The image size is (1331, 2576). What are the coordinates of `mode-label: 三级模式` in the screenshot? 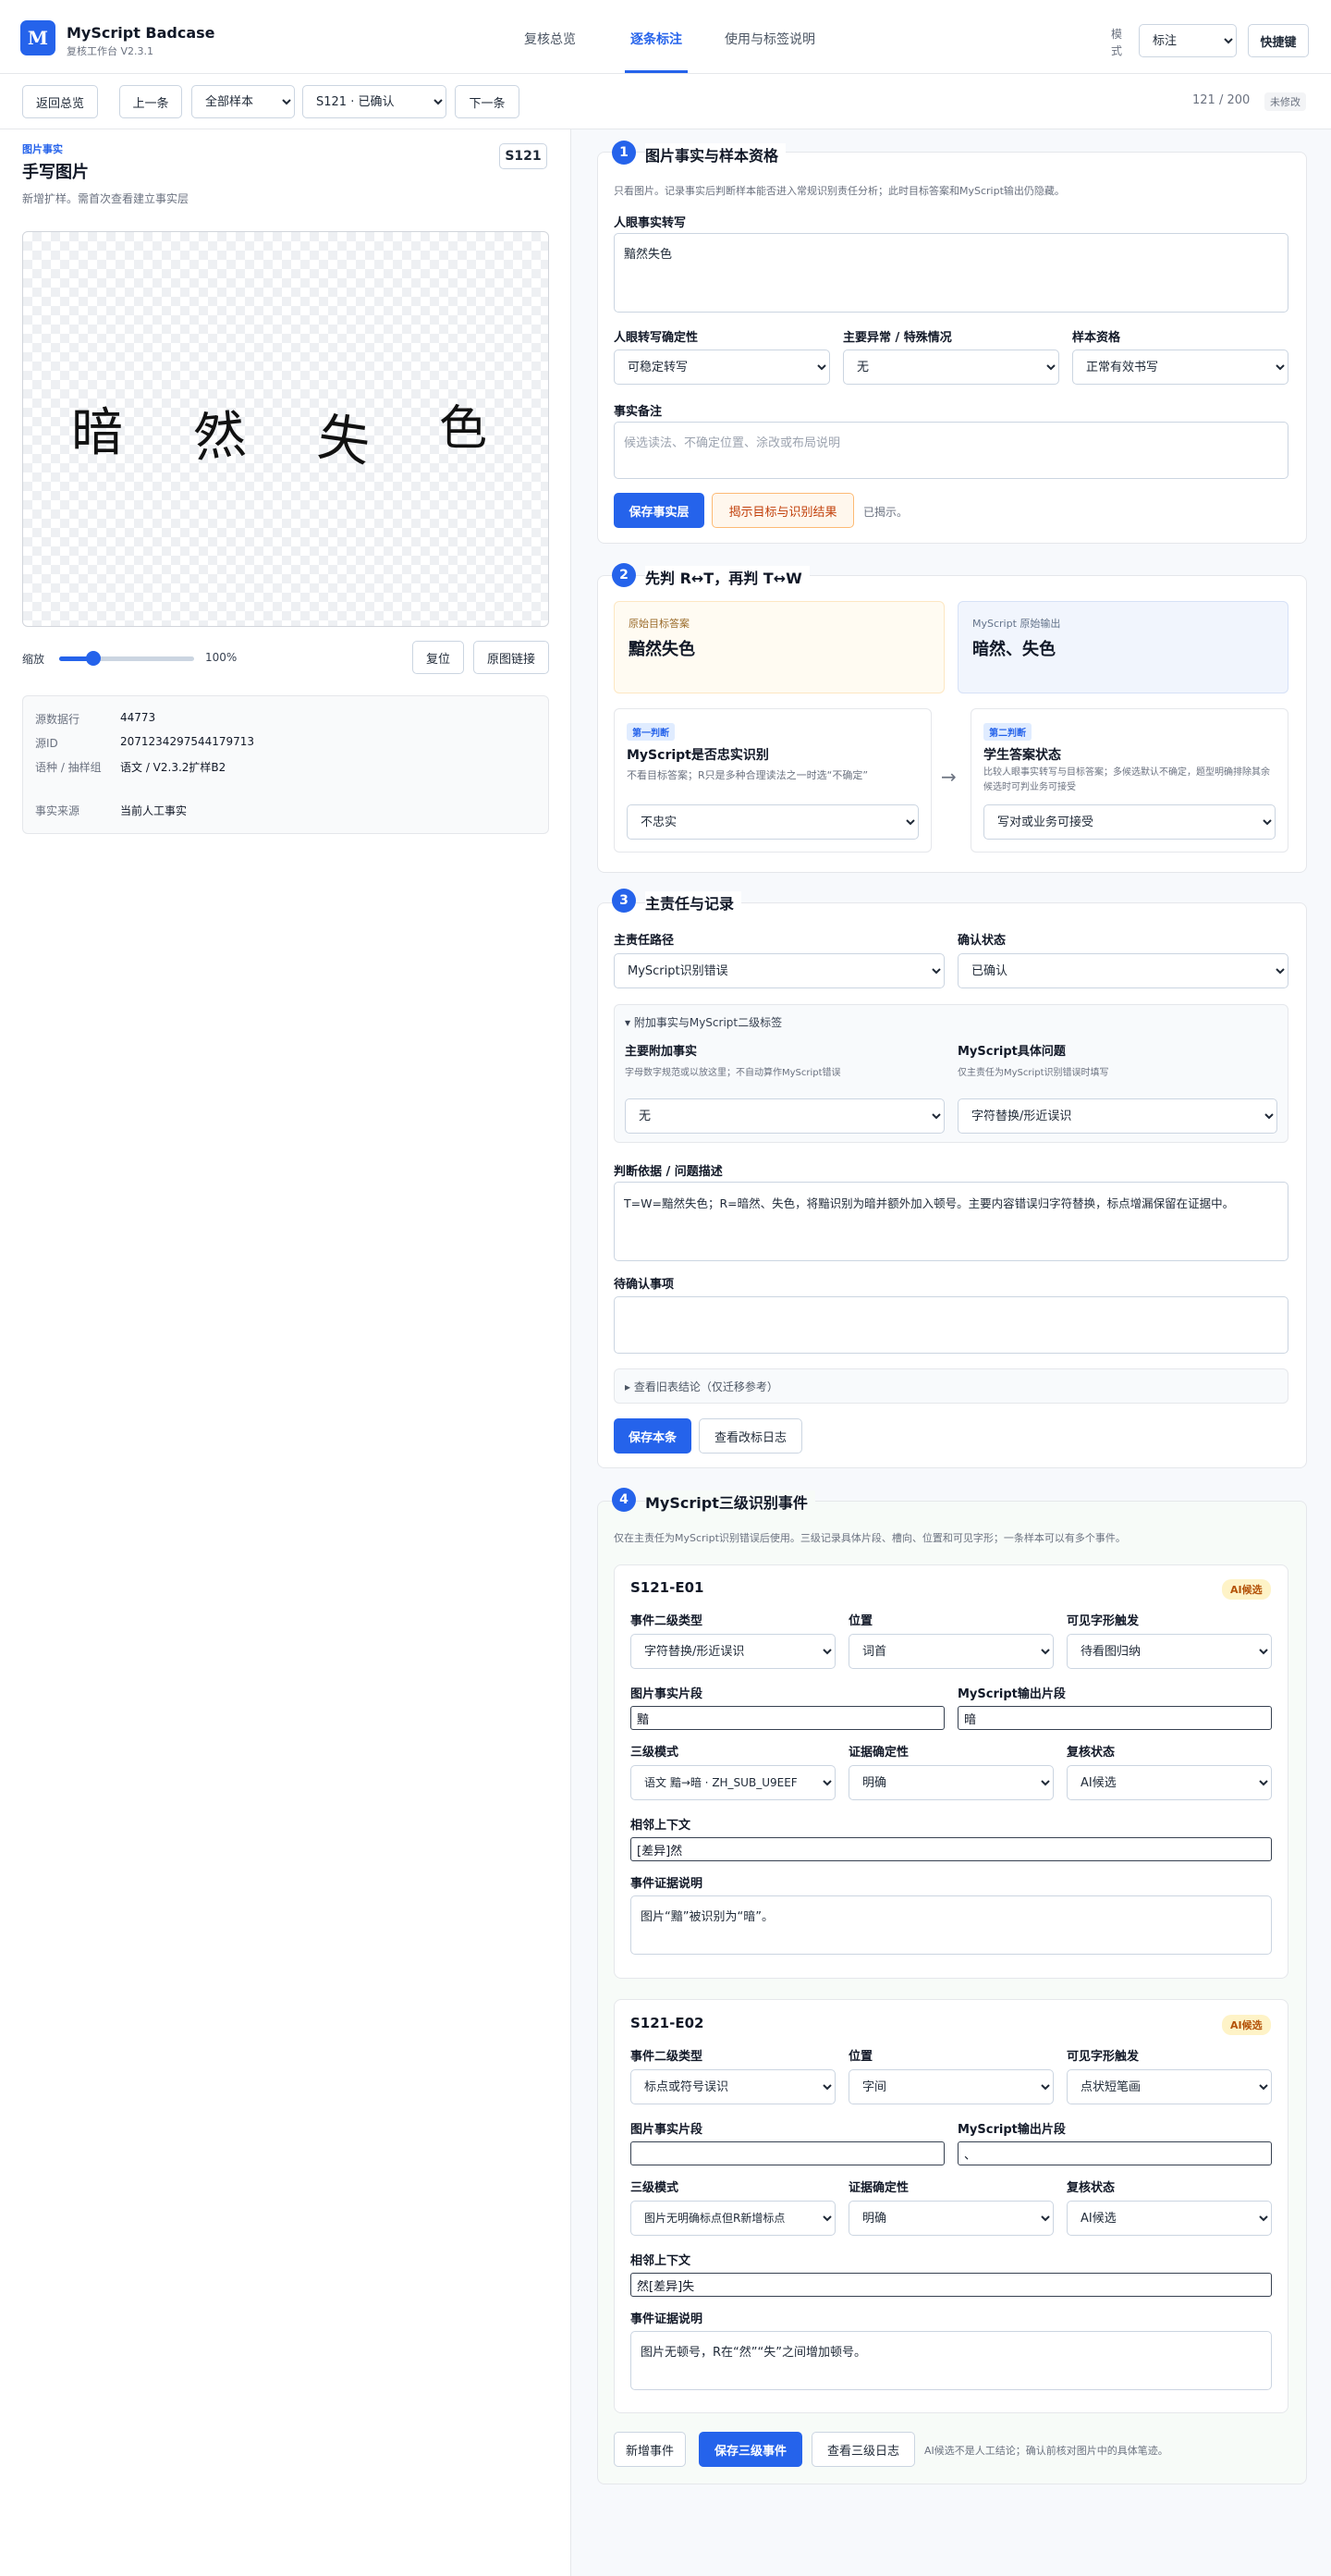 It's located at (654, 2188).